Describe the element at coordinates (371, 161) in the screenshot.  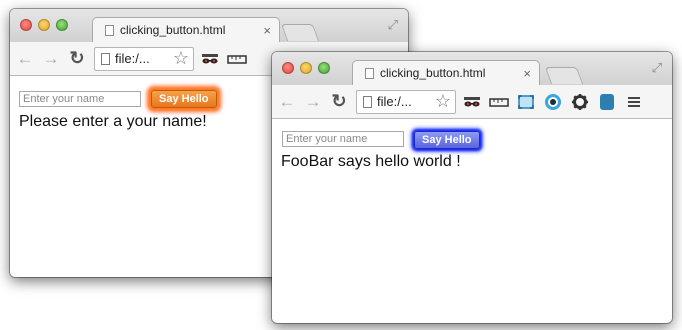
I see `greeting-message: FooBar says hello world !` at that location.